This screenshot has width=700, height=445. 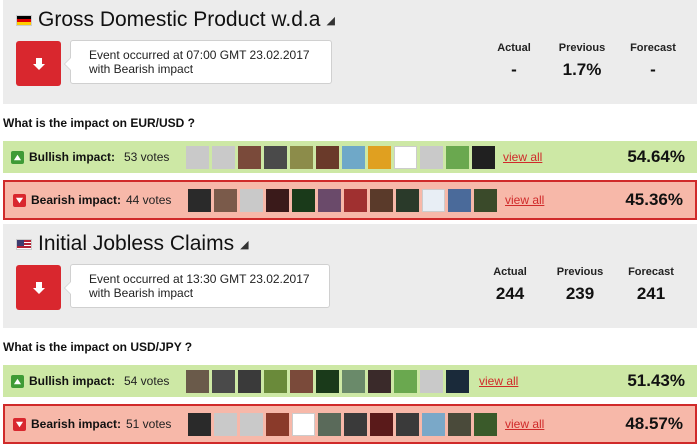 I want to click on forecast-value: -, so click(x=653, y=69).